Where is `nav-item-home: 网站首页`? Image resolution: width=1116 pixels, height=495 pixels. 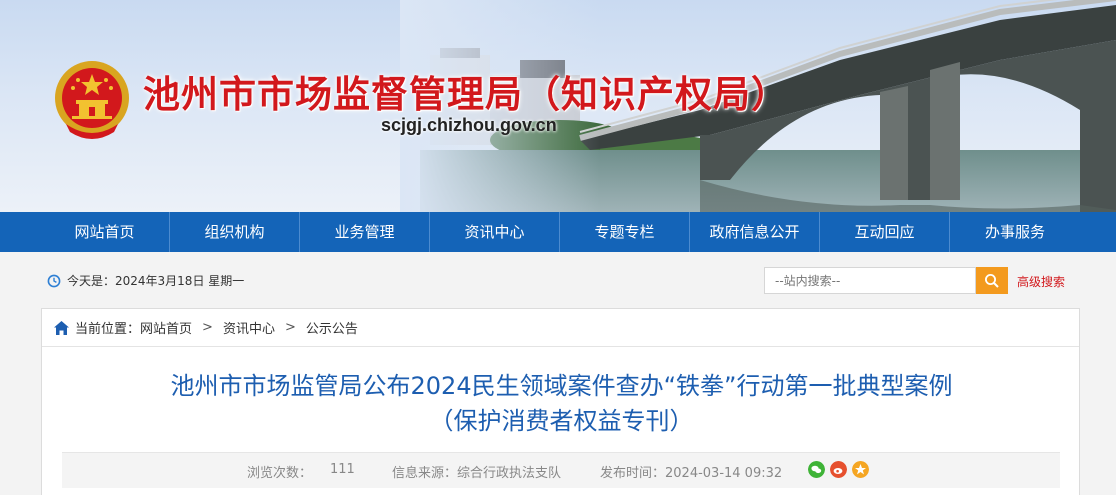
nav-item-home: 网站首页 is located at coordinates (105, 232).